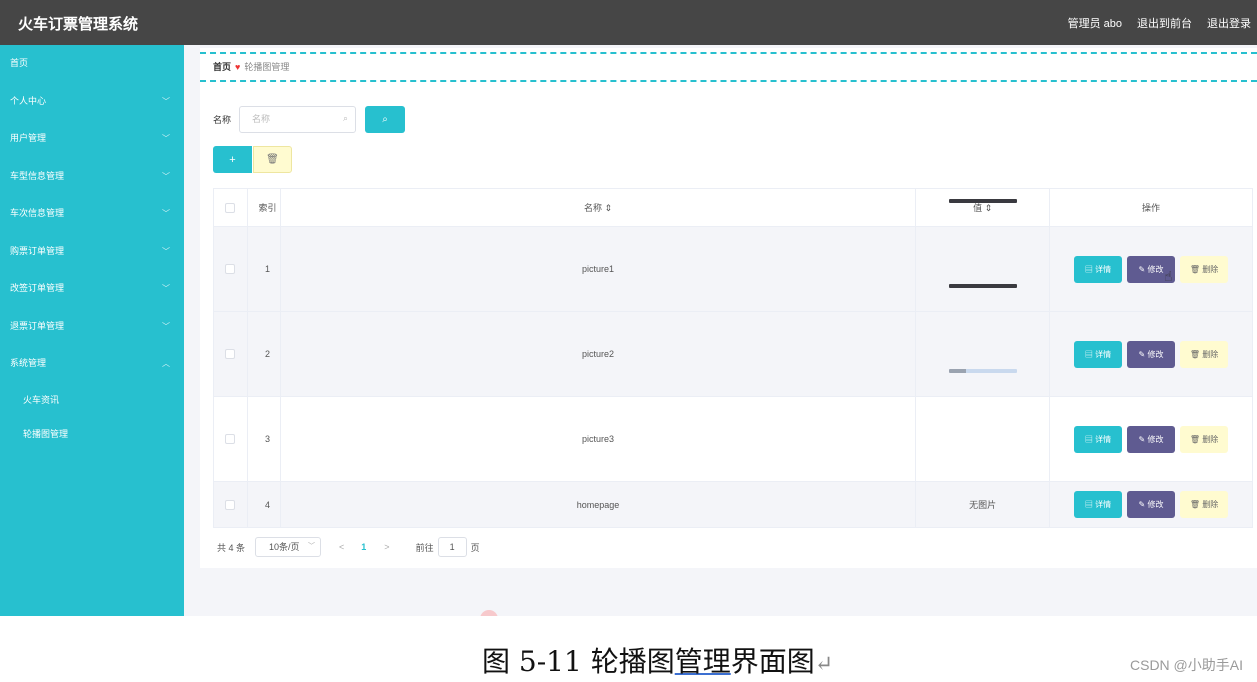 The height and width of the screenshot is (682, 1257). What do you see at coordinates (424, 547) in the screenshot?
I see `goto-label: 前往` at bounding box center [424, 547].